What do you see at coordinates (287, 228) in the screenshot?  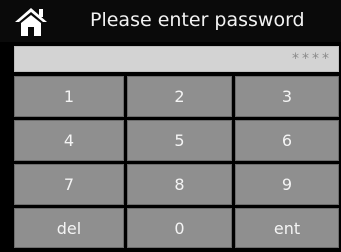 I see `enter-button: ent` at bounding box center [287, 228].